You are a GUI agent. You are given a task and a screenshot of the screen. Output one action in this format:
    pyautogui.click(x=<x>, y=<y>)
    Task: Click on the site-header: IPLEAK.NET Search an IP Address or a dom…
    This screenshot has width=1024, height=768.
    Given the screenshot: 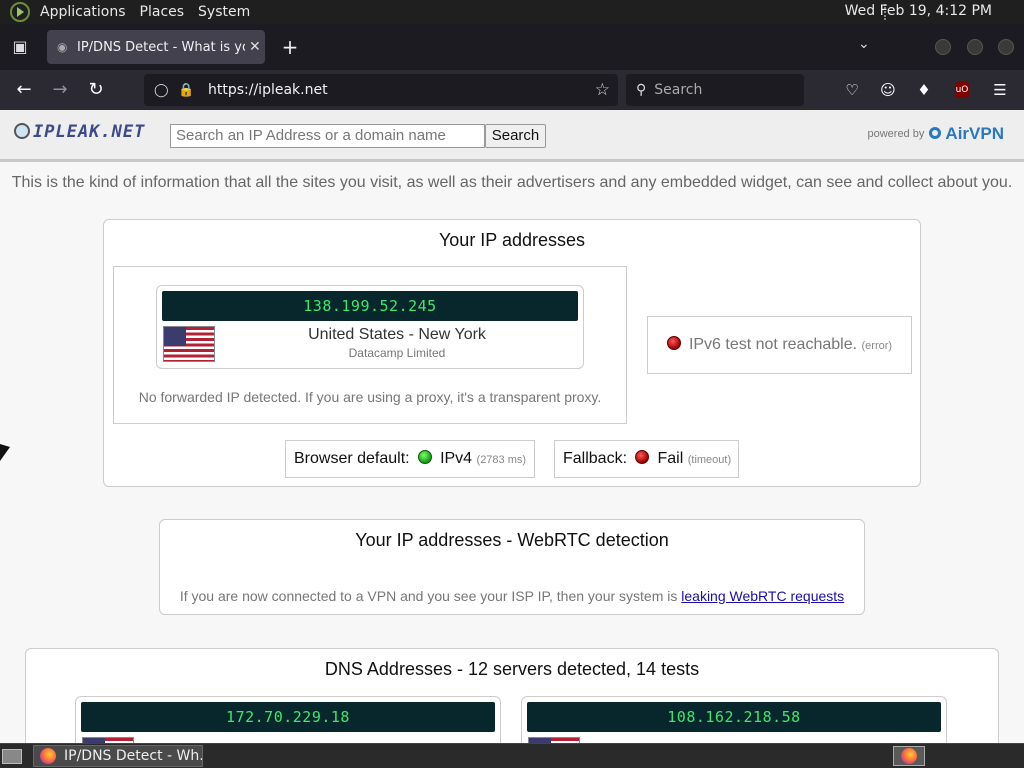 What is the action you would take?
    pyautogui.click(x=512, y=136)
    